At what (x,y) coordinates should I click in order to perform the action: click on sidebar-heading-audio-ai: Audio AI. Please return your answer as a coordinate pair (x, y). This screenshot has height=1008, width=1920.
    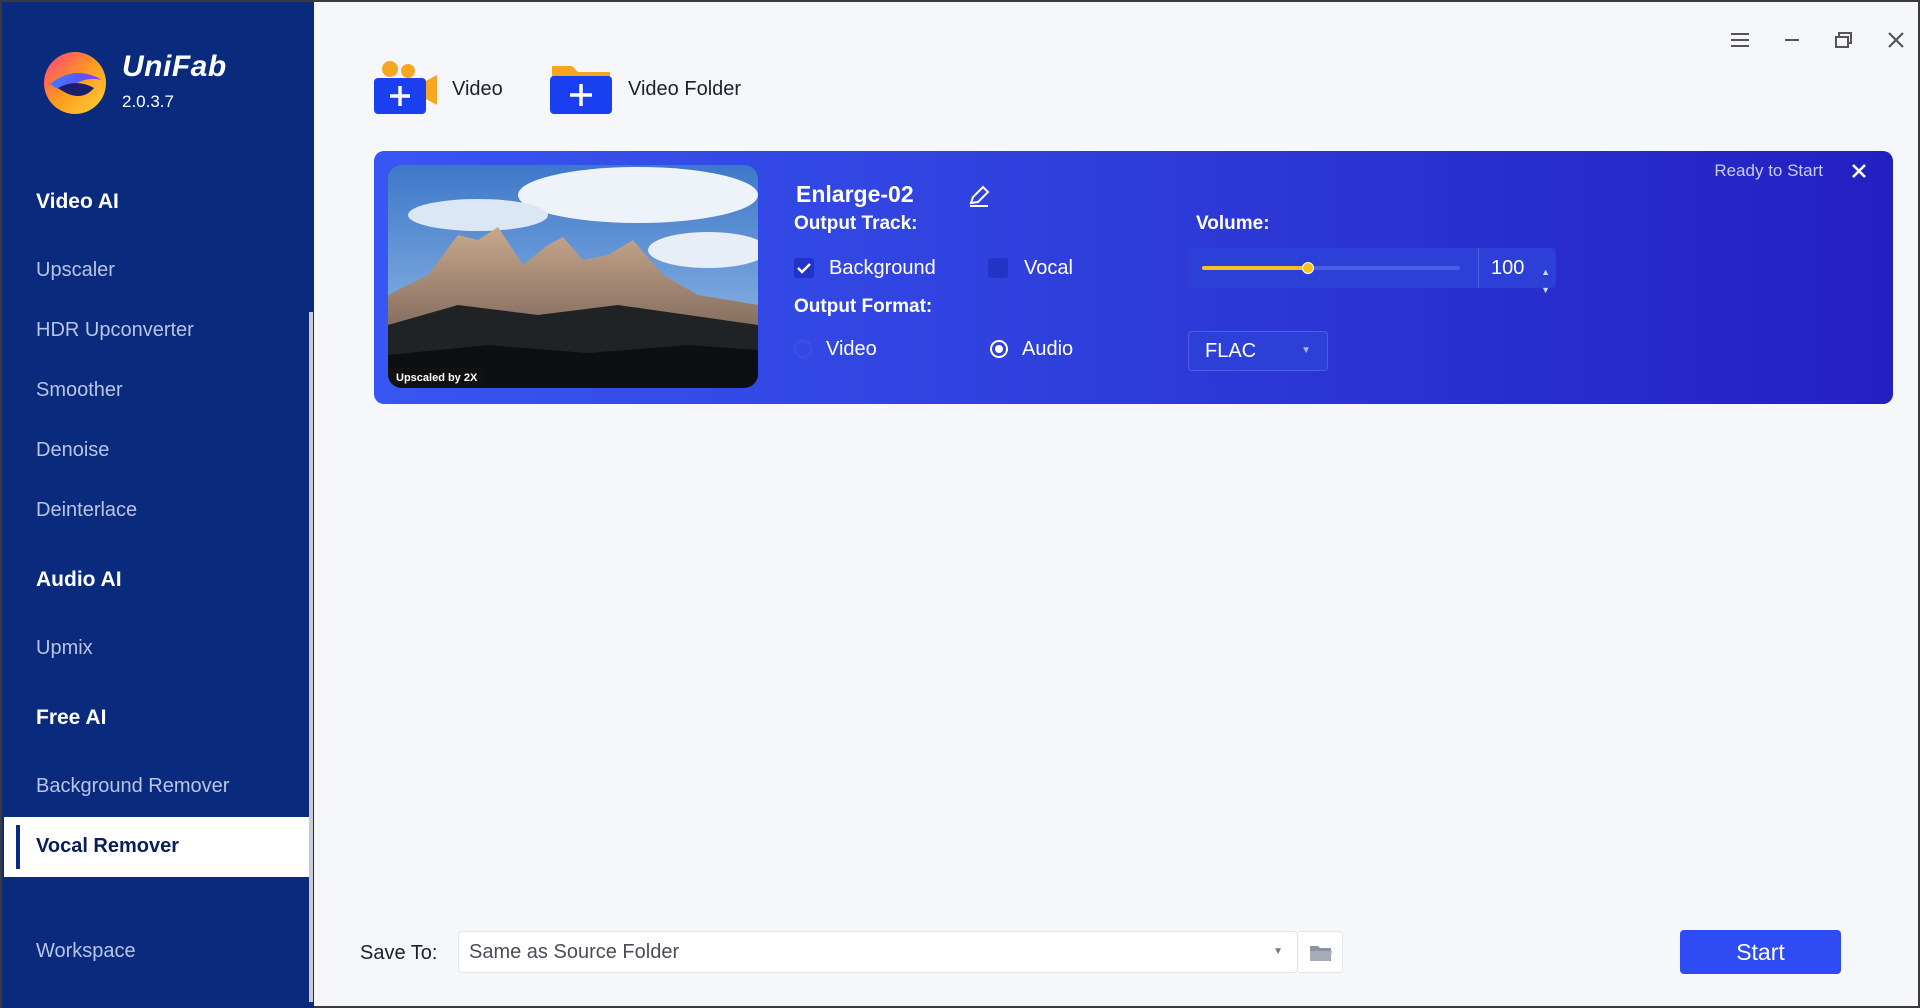
    Looking at the image, I should click on (79, 579).